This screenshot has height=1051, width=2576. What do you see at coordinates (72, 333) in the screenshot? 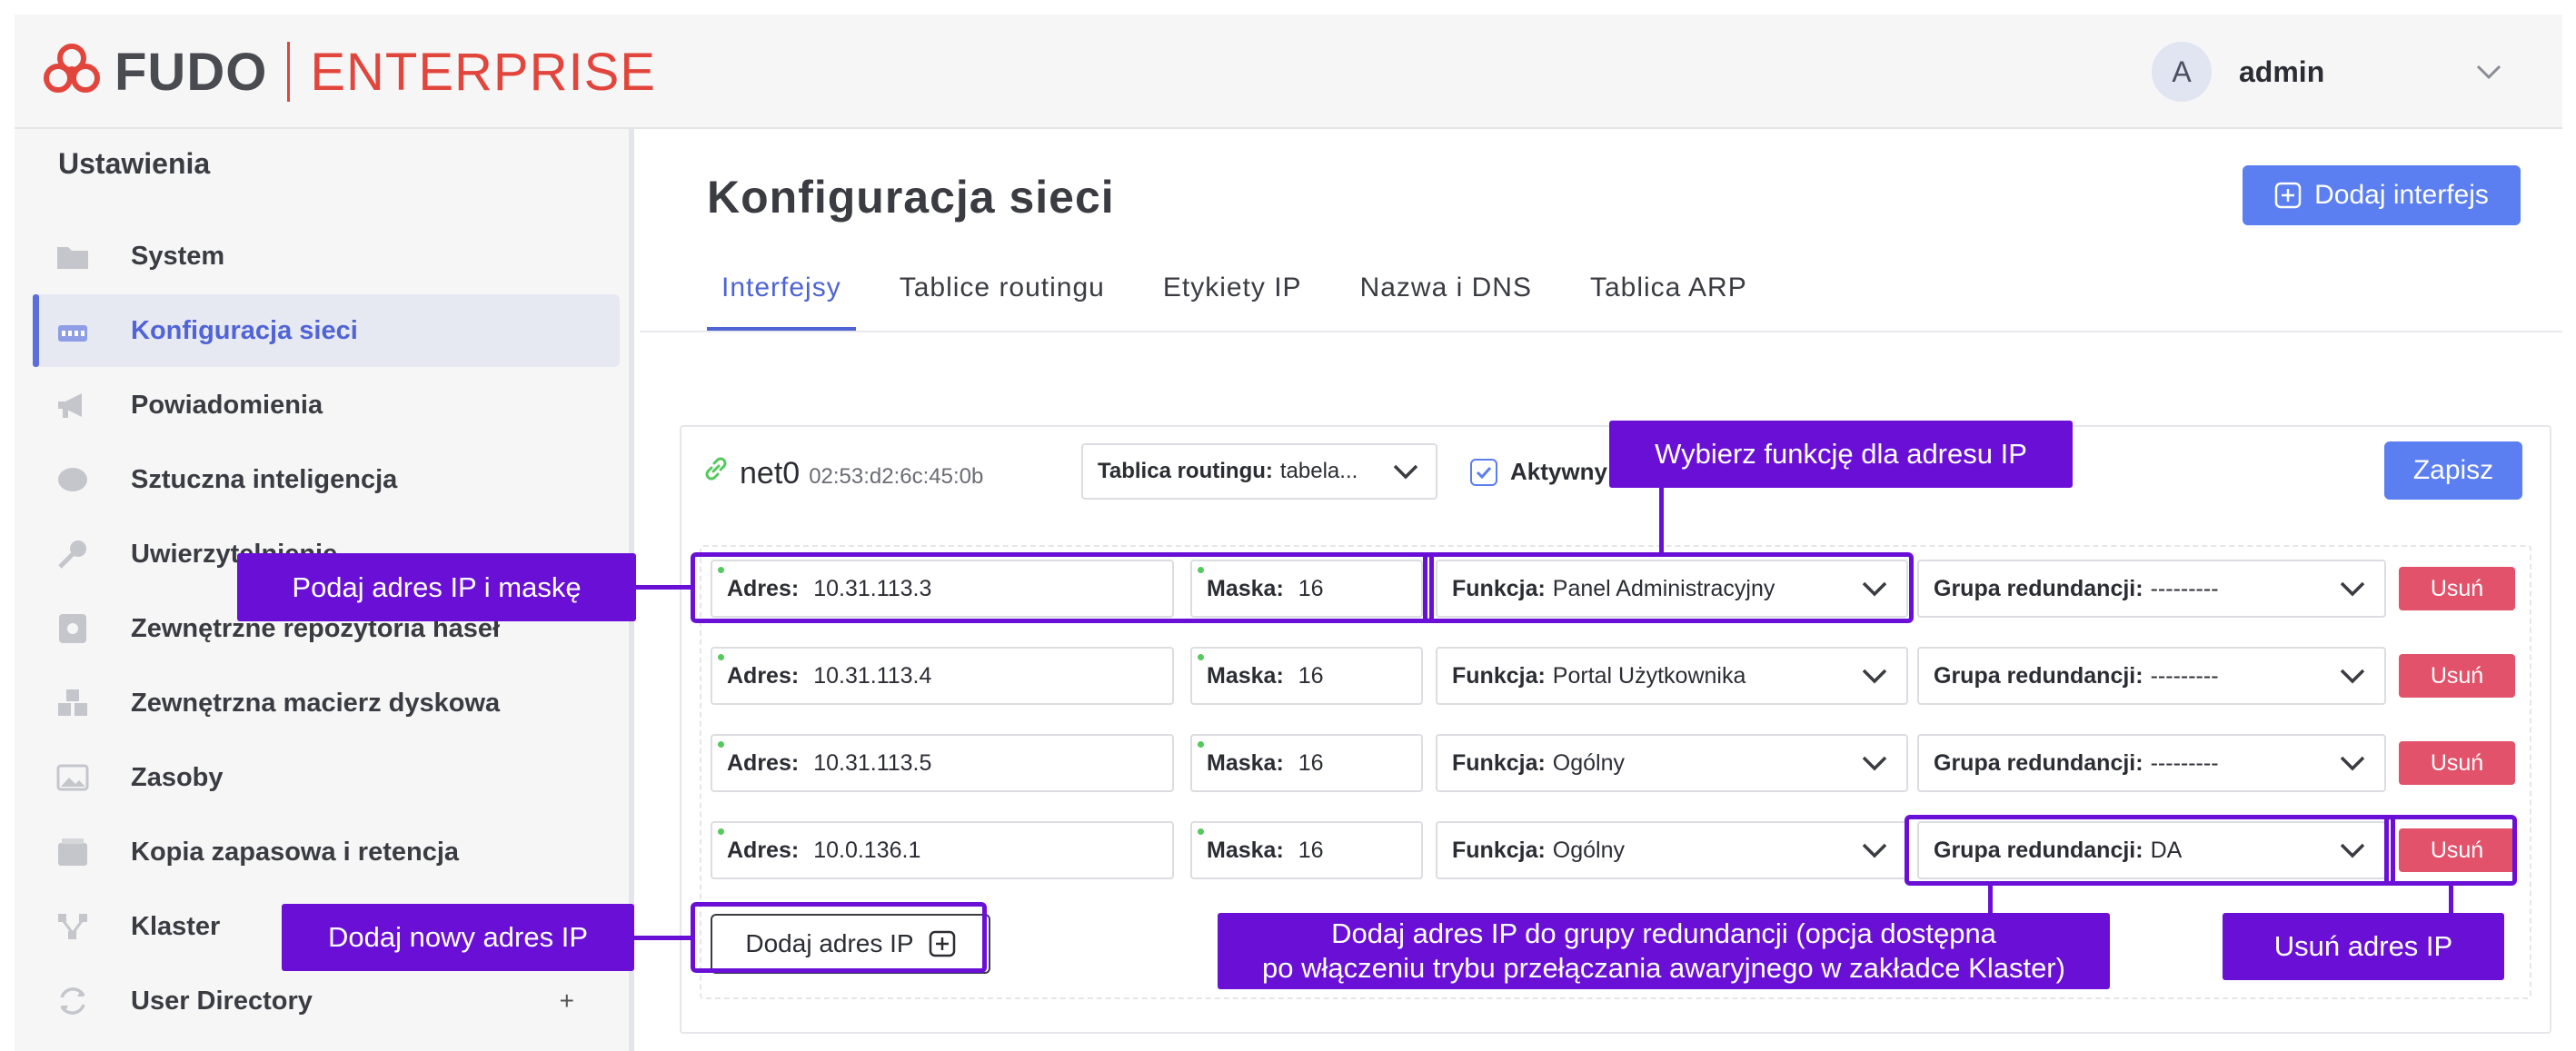
I see `network-icon` at bounding box center [72, 333].